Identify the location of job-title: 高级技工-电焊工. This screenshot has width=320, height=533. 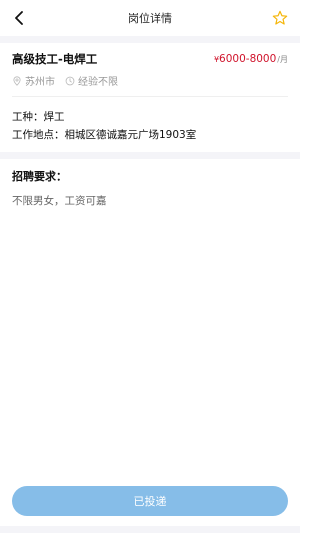
(55, 59).